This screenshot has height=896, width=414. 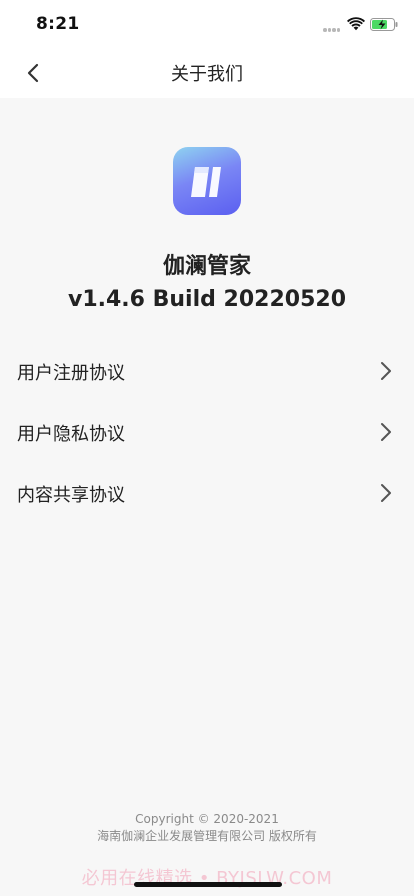 I want to click on app-name: 伽澜管家, so click(x=206, y=266).